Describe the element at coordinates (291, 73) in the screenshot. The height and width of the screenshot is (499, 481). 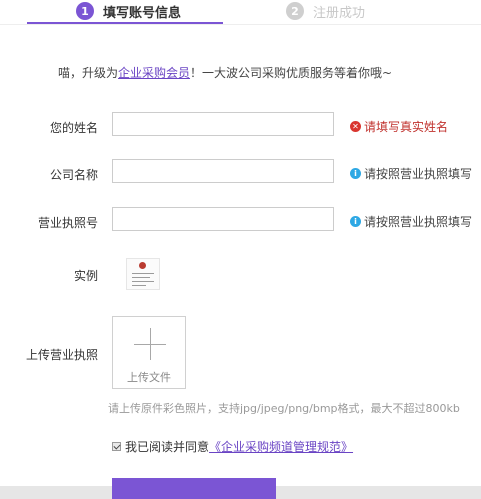
I see `intro-after: ！一大波公司采购优质服务等着你哦~` at that location.